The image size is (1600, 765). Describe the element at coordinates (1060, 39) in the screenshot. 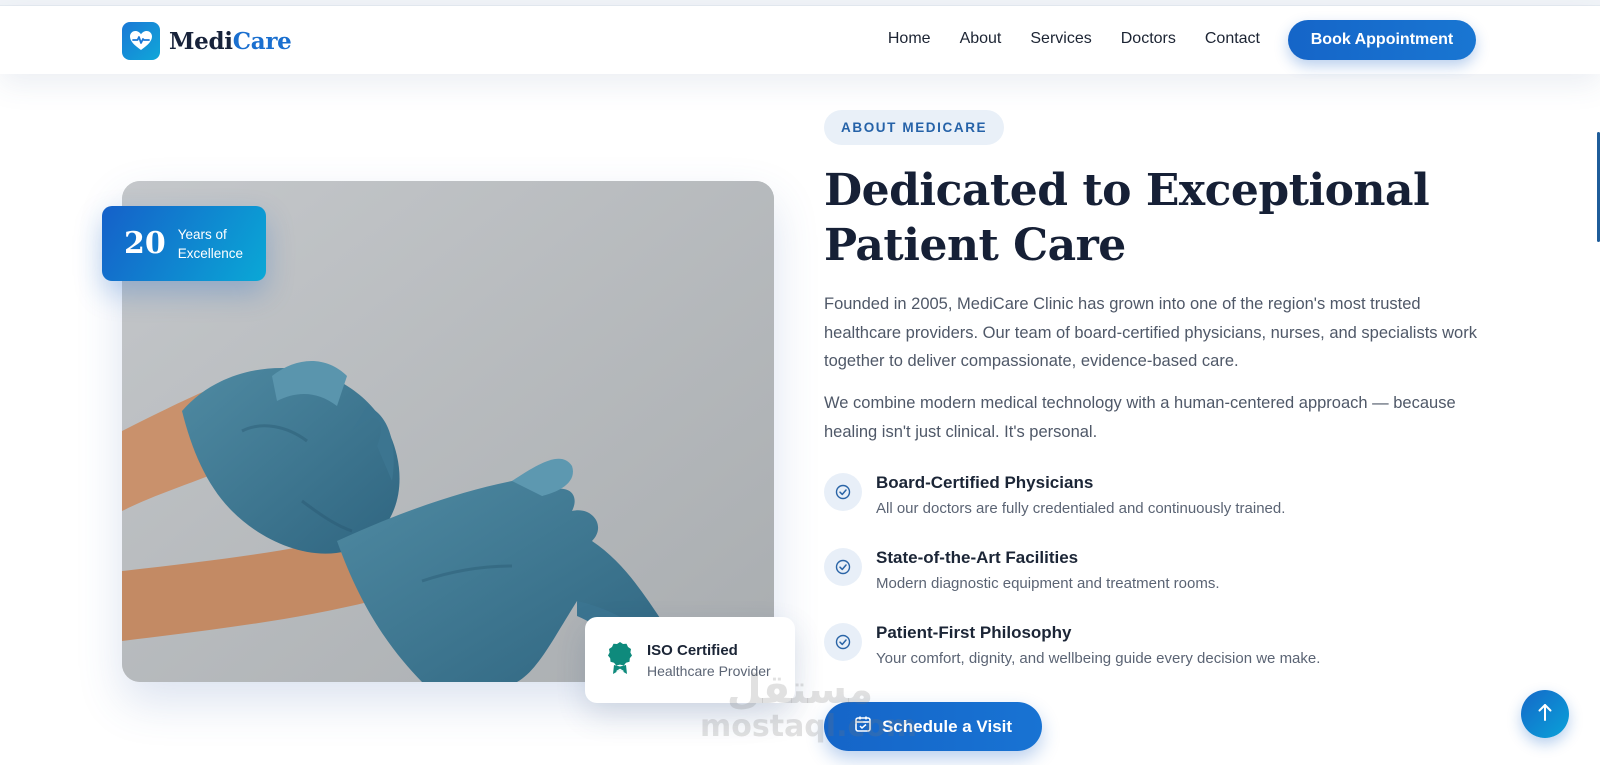

I see `nav-services: Services` at that location.